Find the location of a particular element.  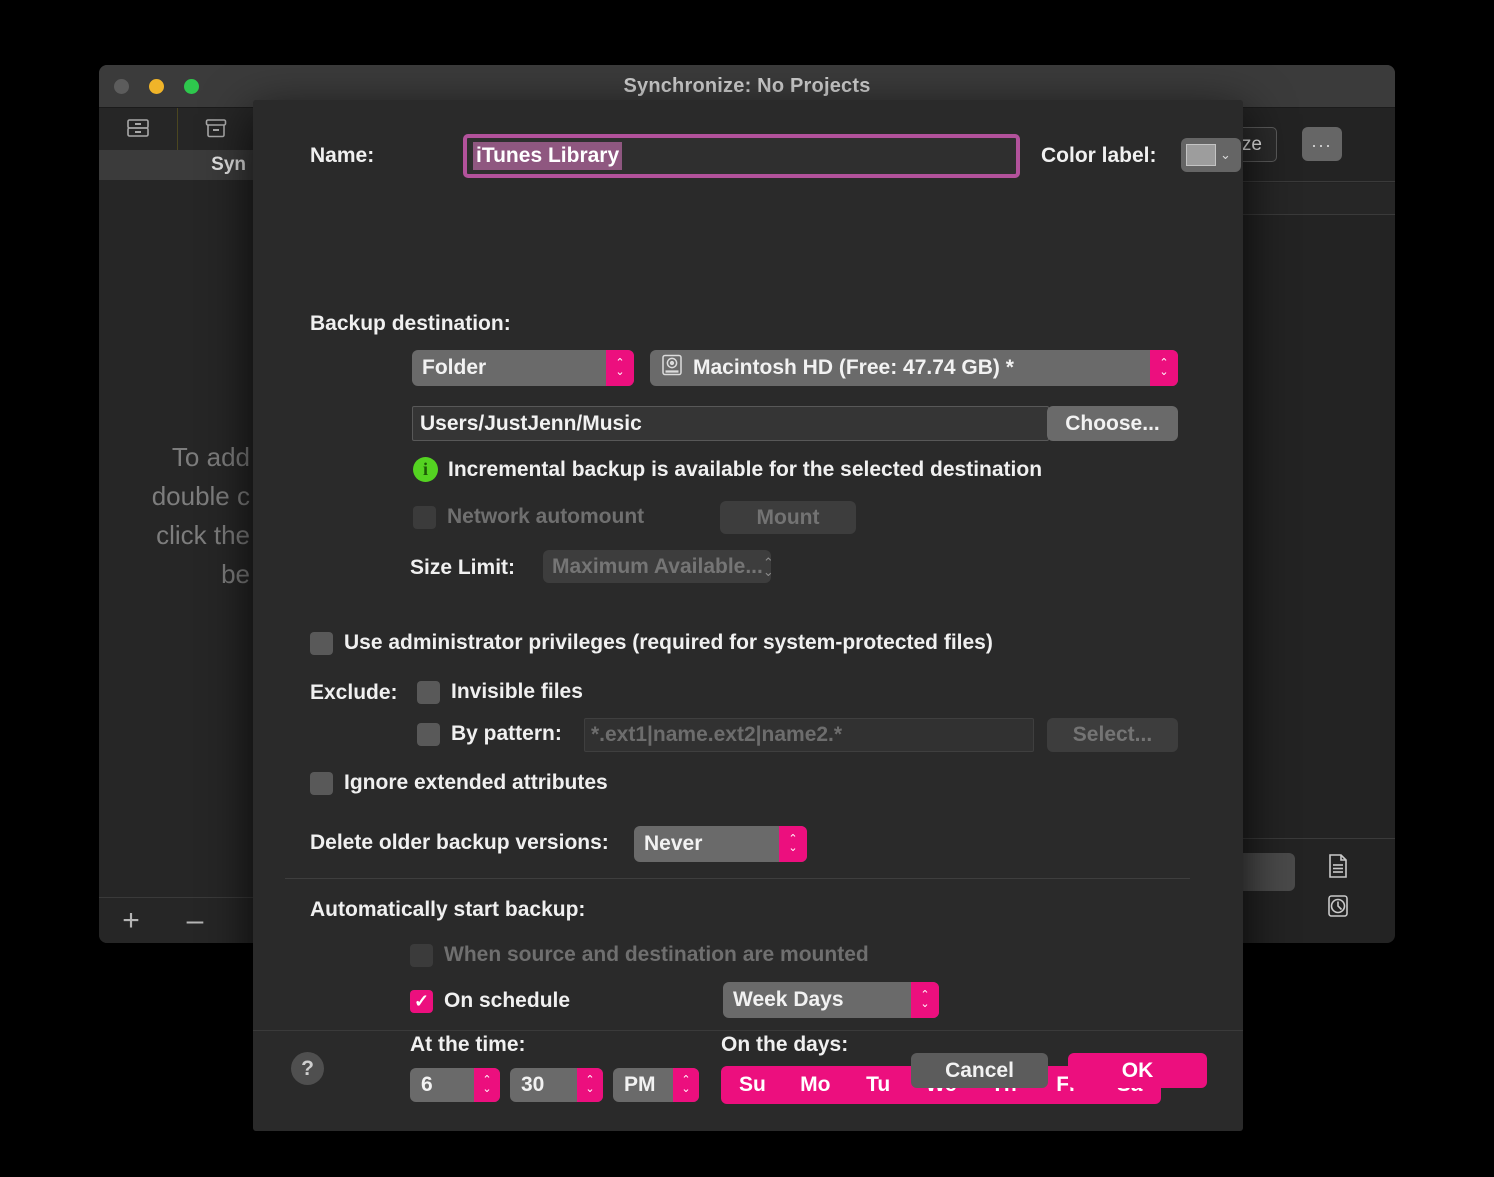

sidebar-toolbar is located at coordinates (176, 129).